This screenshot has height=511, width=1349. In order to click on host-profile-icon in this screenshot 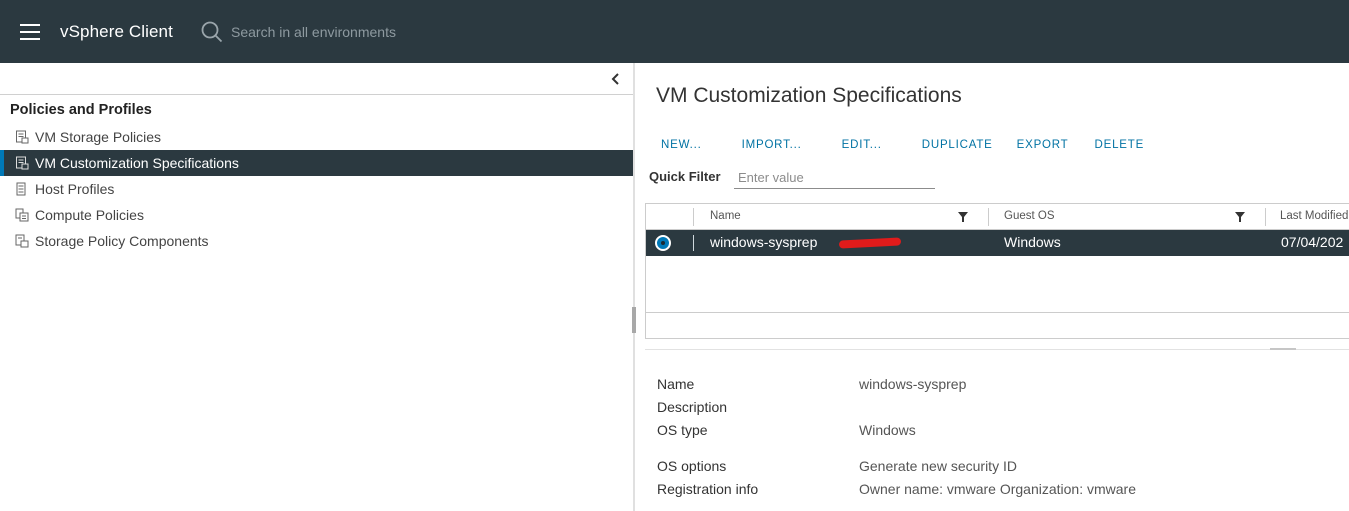, I will do `click(21, 189)`.